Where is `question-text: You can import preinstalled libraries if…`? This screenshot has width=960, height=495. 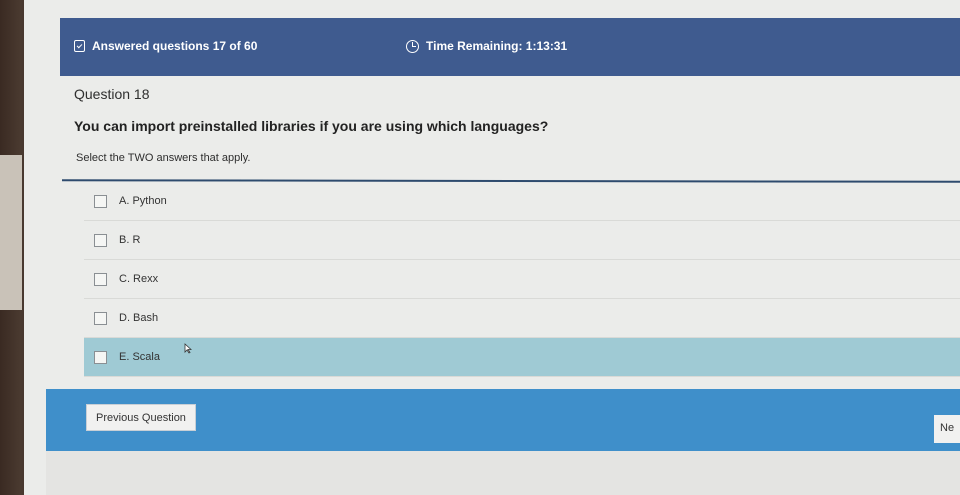
question-text: You can import preinstalled libraries if… is located at coordinates (311, 126).